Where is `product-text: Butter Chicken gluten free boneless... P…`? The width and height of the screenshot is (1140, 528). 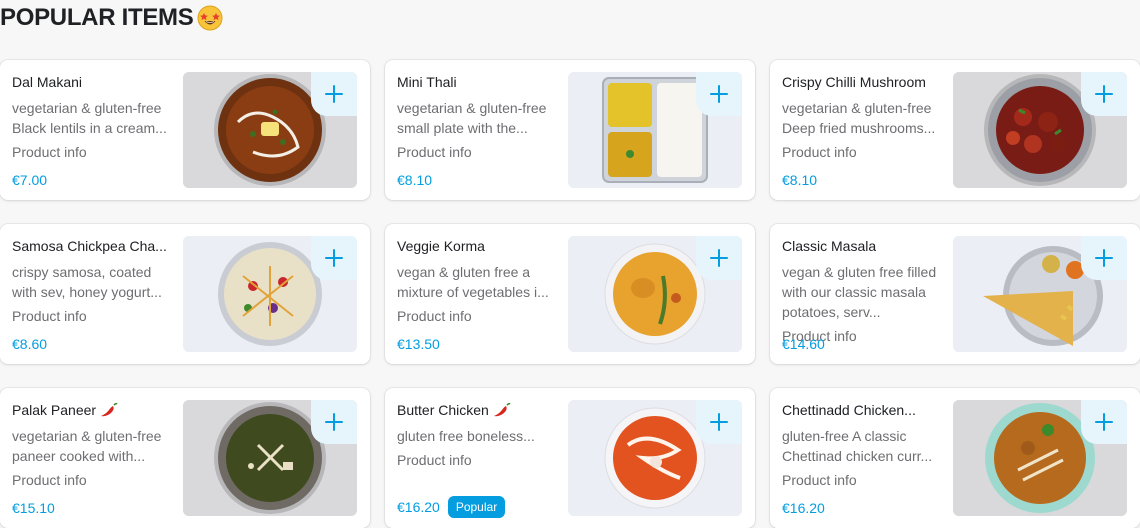 product-text: Butter Chicken gluten free boneless... P… is located at coordinates (477, 435).